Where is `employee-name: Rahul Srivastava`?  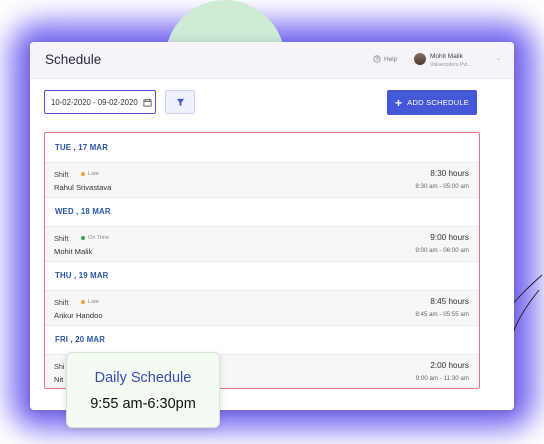
employee-name: Rahul Srivastava is located at coordinates (83, 187).